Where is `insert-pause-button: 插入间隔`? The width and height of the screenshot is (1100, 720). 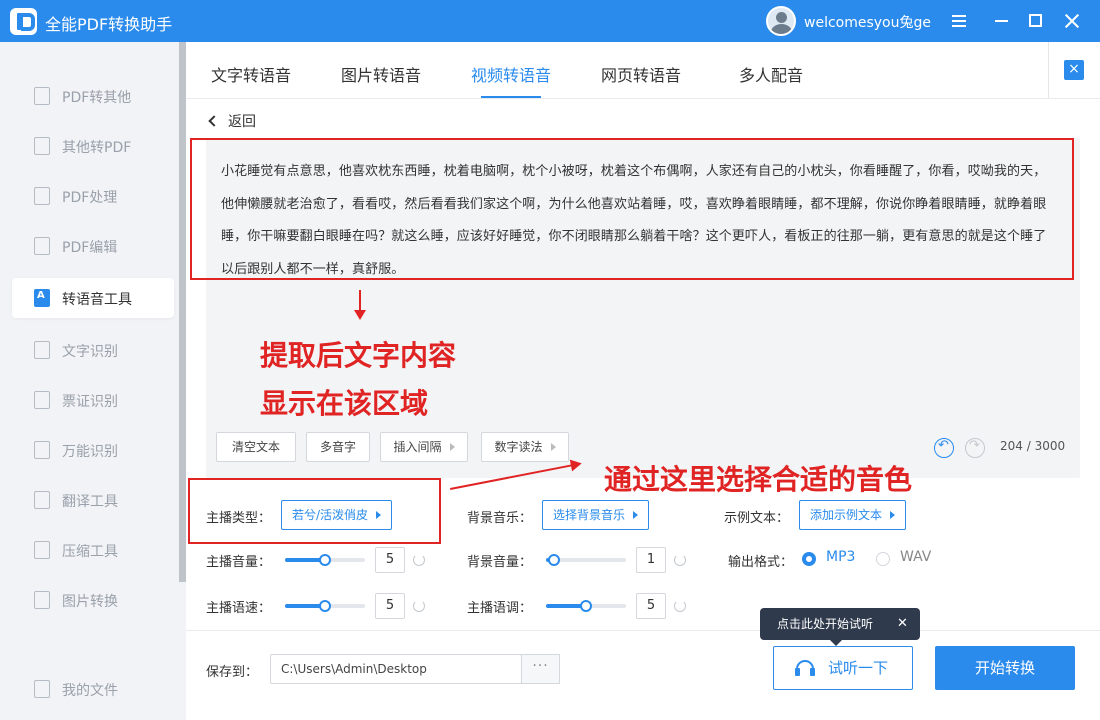
insert-pause-button: 插入间隔 is located at coordinates (424, 447).